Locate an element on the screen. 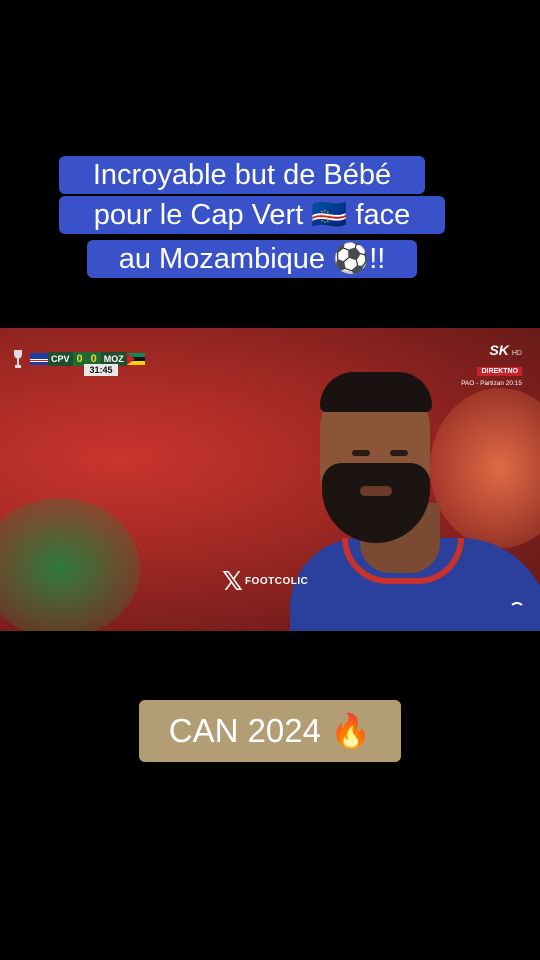 The image size is (540, 960). caption-line-2: pour le Cap Vert 🇨🇻 face is located at coordinates (252, 215).